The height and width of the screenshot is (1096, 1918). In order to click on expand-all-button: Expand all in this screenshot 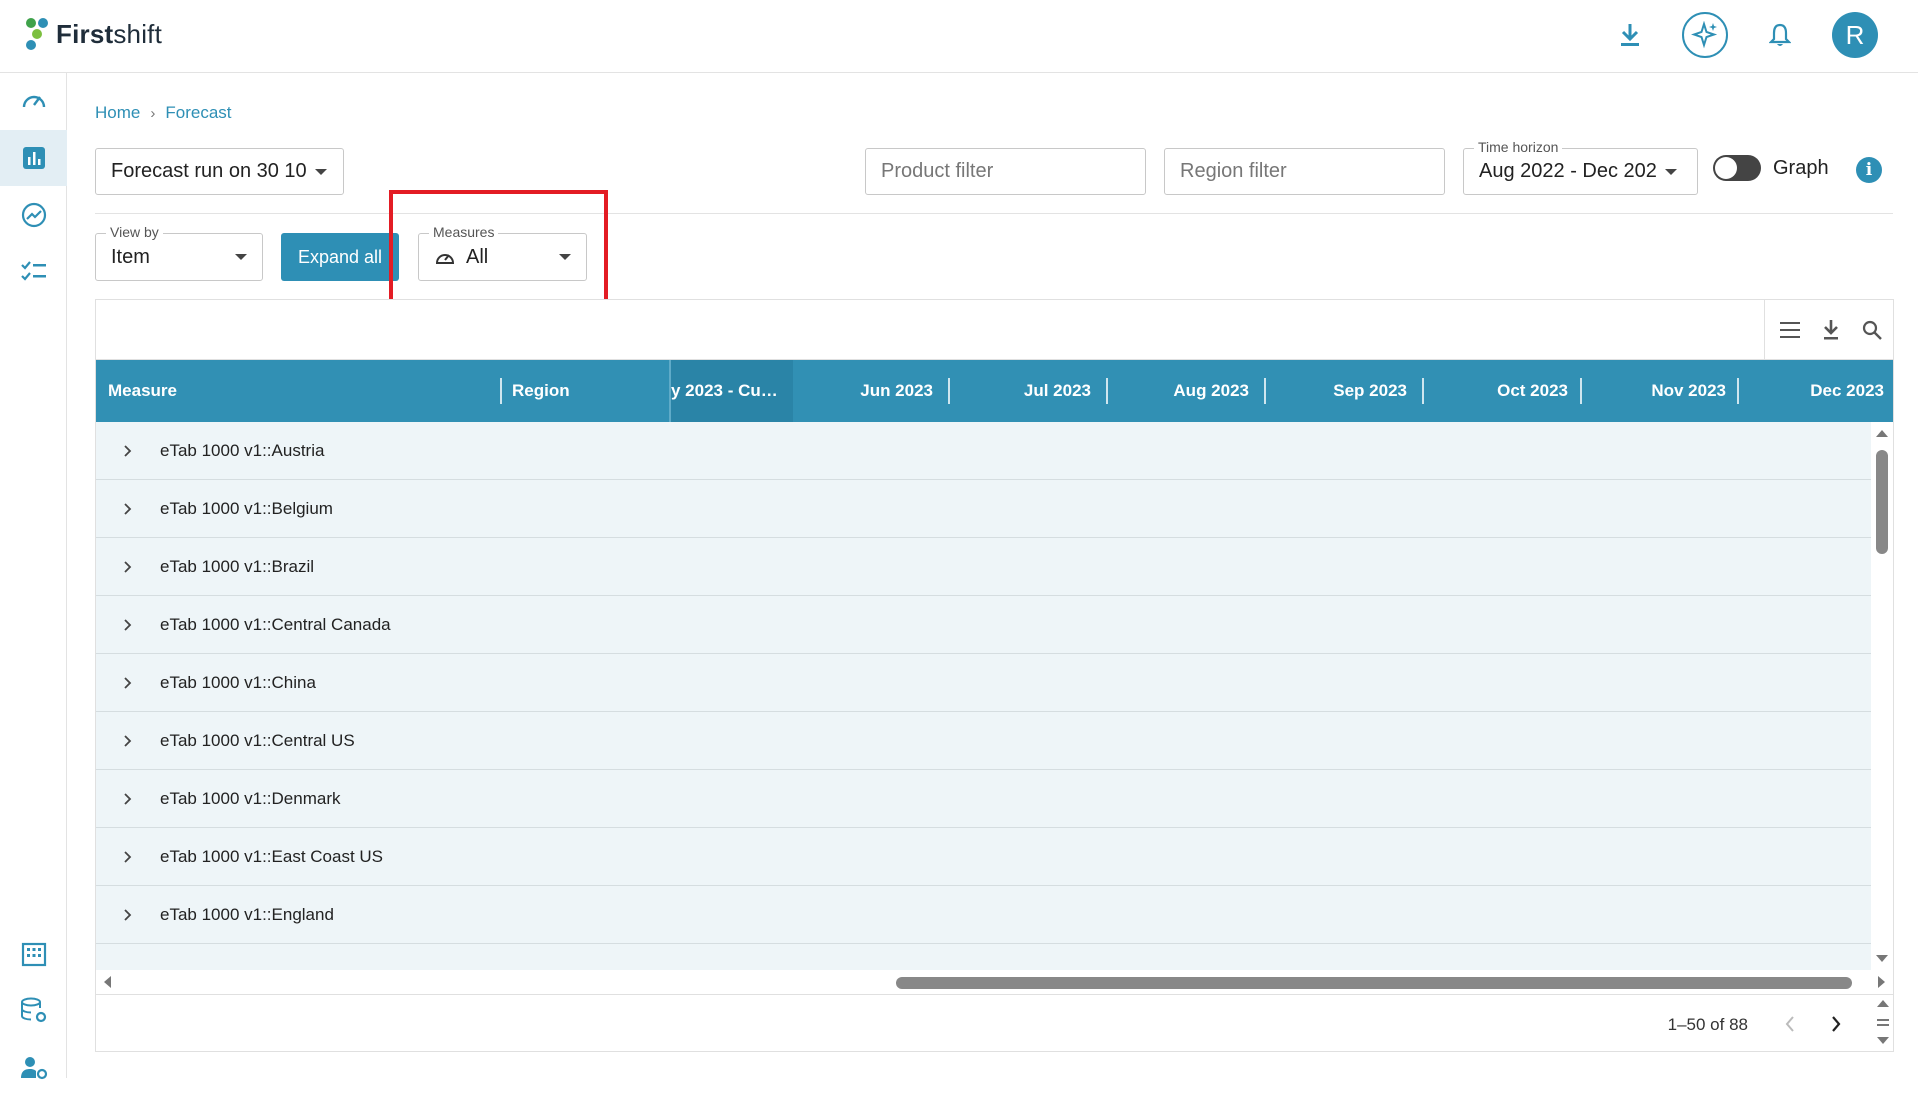, I will do `click(340, 257)`.